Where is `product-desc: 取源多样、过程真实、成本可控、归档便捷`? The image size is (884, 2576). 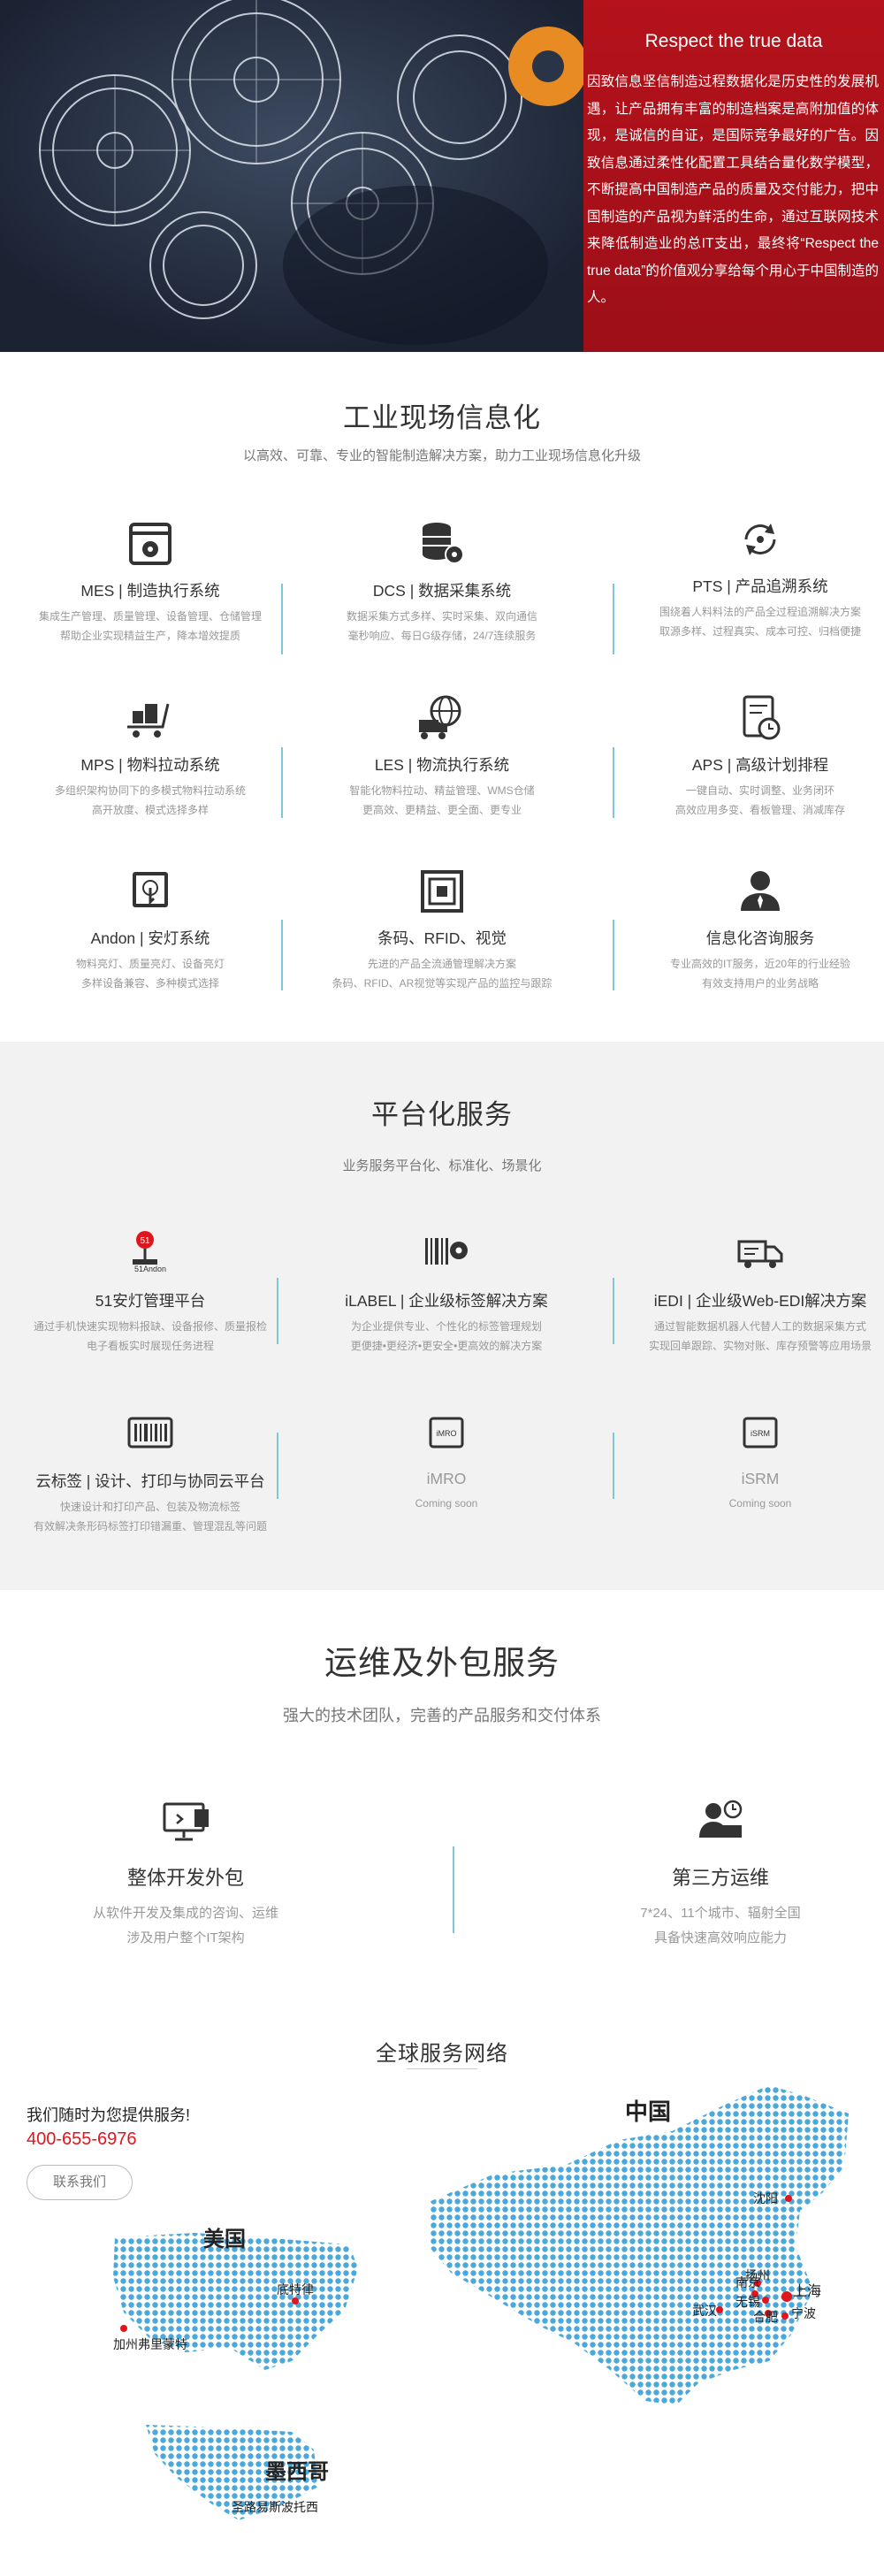
product-desc: 取源多样、过程真实、成本可控、归档便捷 is located at coordinates (760, 632).